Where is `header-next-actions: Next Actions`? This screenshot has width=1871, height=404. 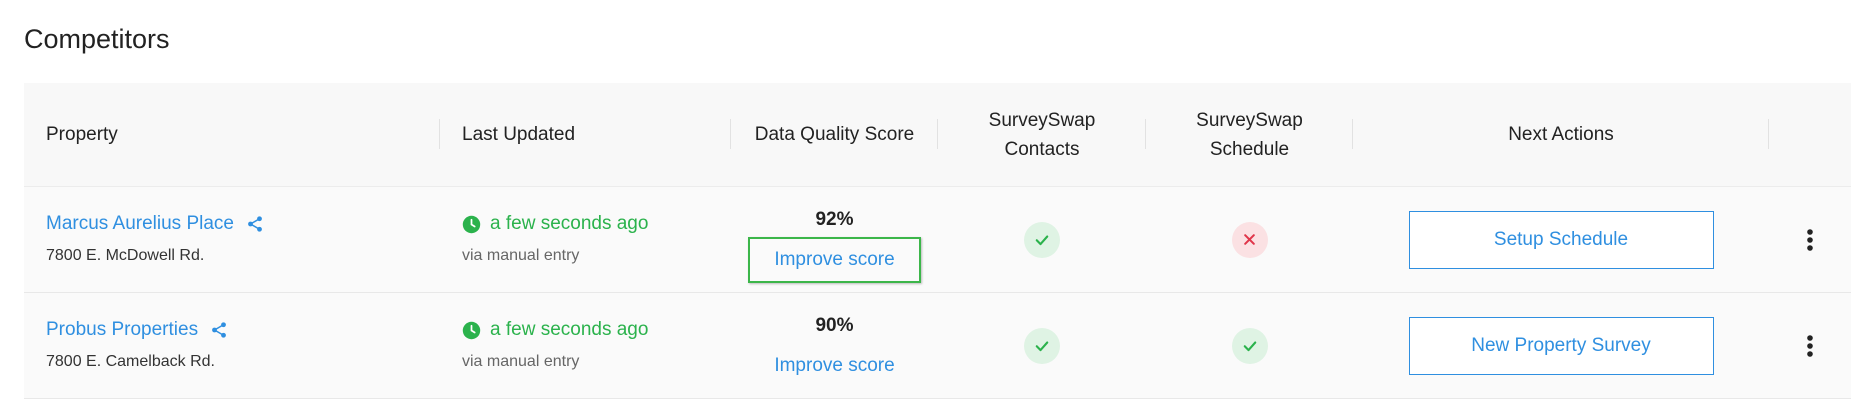 header-next-actions: Next Actions is located at coordinates (1561, 134).